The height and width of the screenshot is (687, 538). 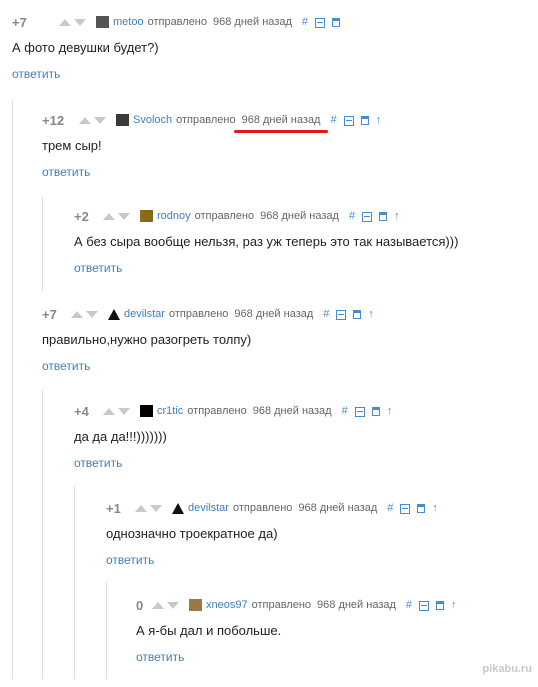 I want to click on comment-header: +4 cr1tic отправлено 968 дней назад # ↑, so click(x=236, y=411).